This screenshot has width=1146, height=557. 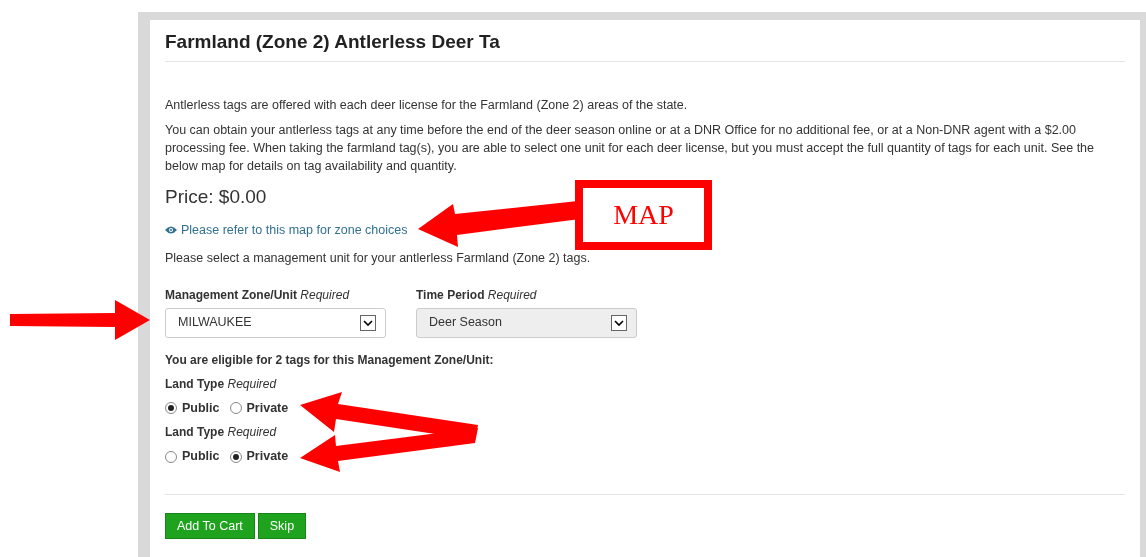 What do you see at coordinates (476, 295) in the screenshot?
I see `field-label: Time Period Required` at bounding box center [476, 295].